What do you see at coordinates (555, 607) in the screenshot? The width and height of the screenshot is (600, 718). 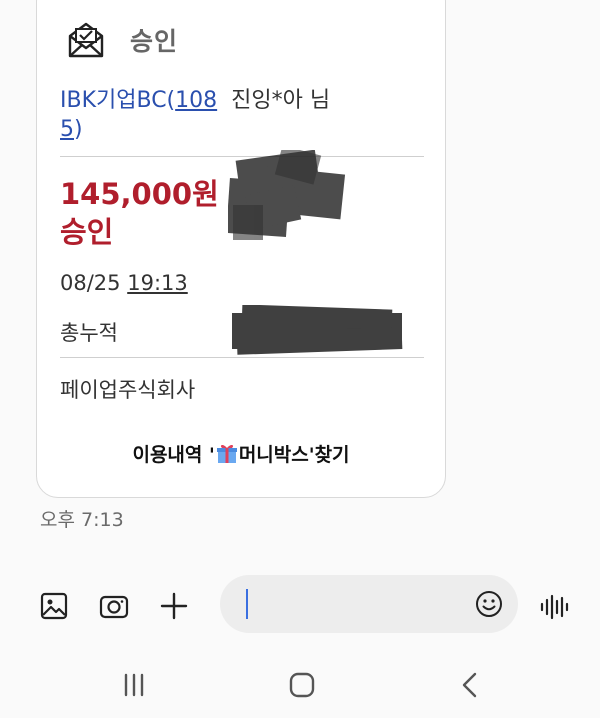 I see `voice-wave-icon` at bounding box center [555, 607].